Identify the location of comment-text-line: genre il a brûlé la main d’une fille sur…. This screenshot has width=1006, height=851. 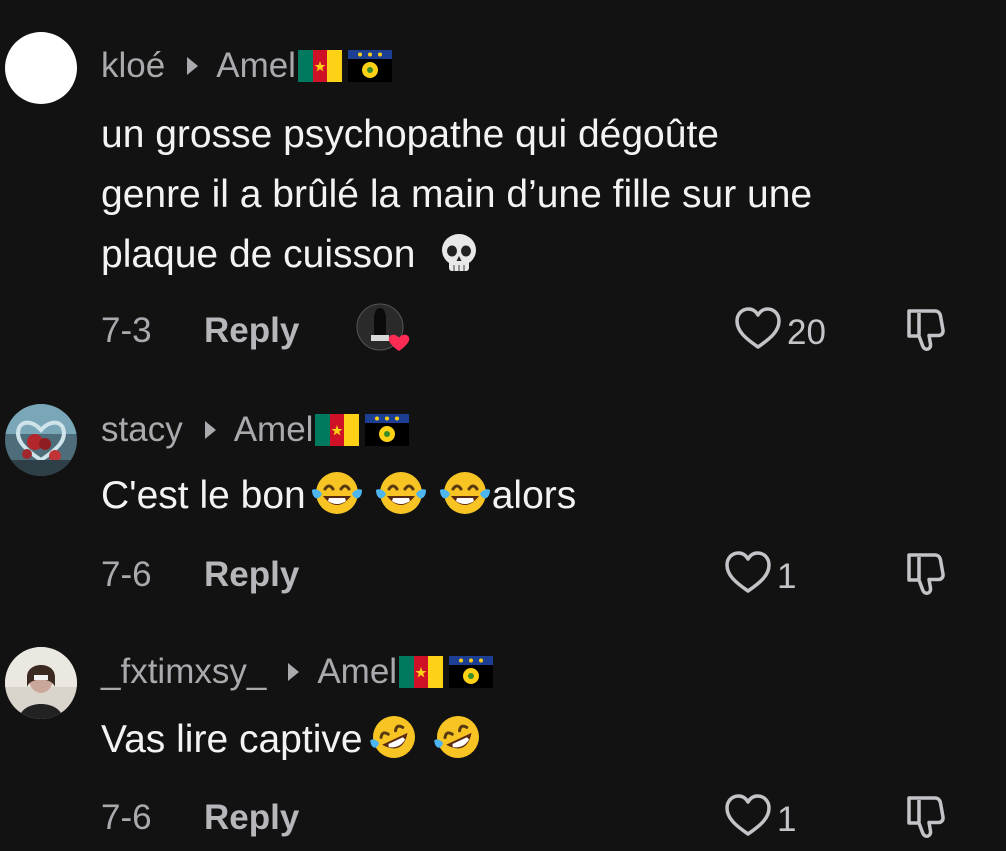
(457, 194).